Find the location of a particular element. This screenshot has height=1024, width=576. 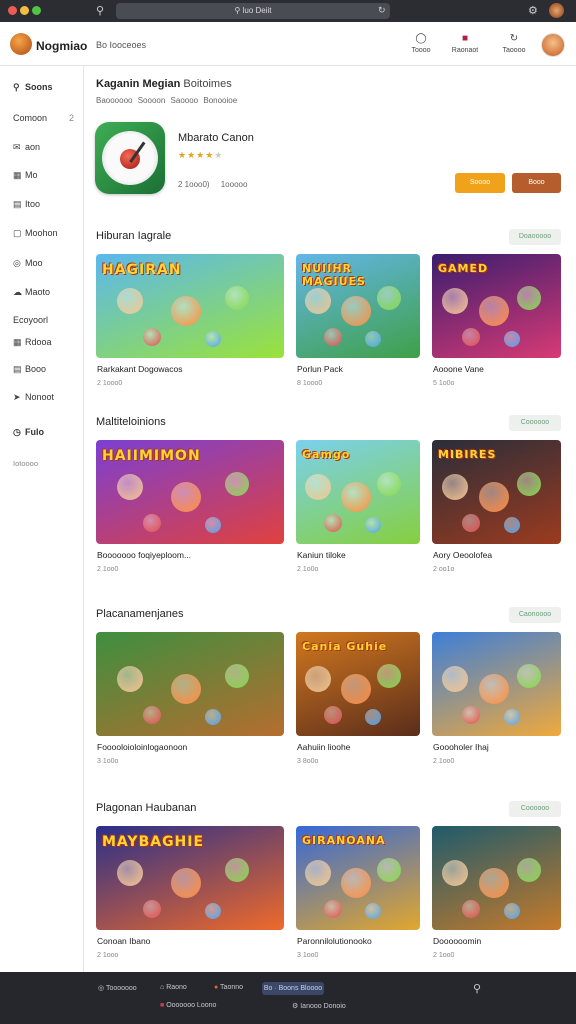

user-avatar is located at coordinates (553, 45).